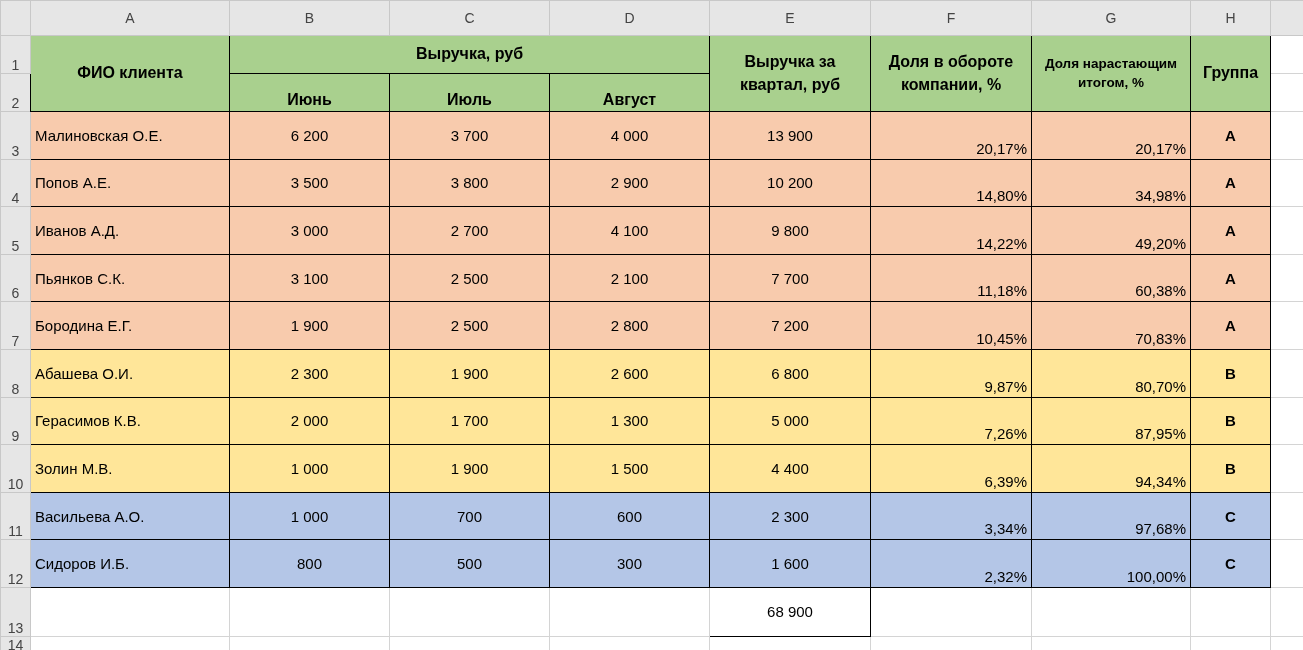 The height and width of the screenshot is (650, 1303). What do you see at coordinates (1111, 325) in the screenshot?
I see `table-cell: 70,83%` at bounding box center [1111, 325].